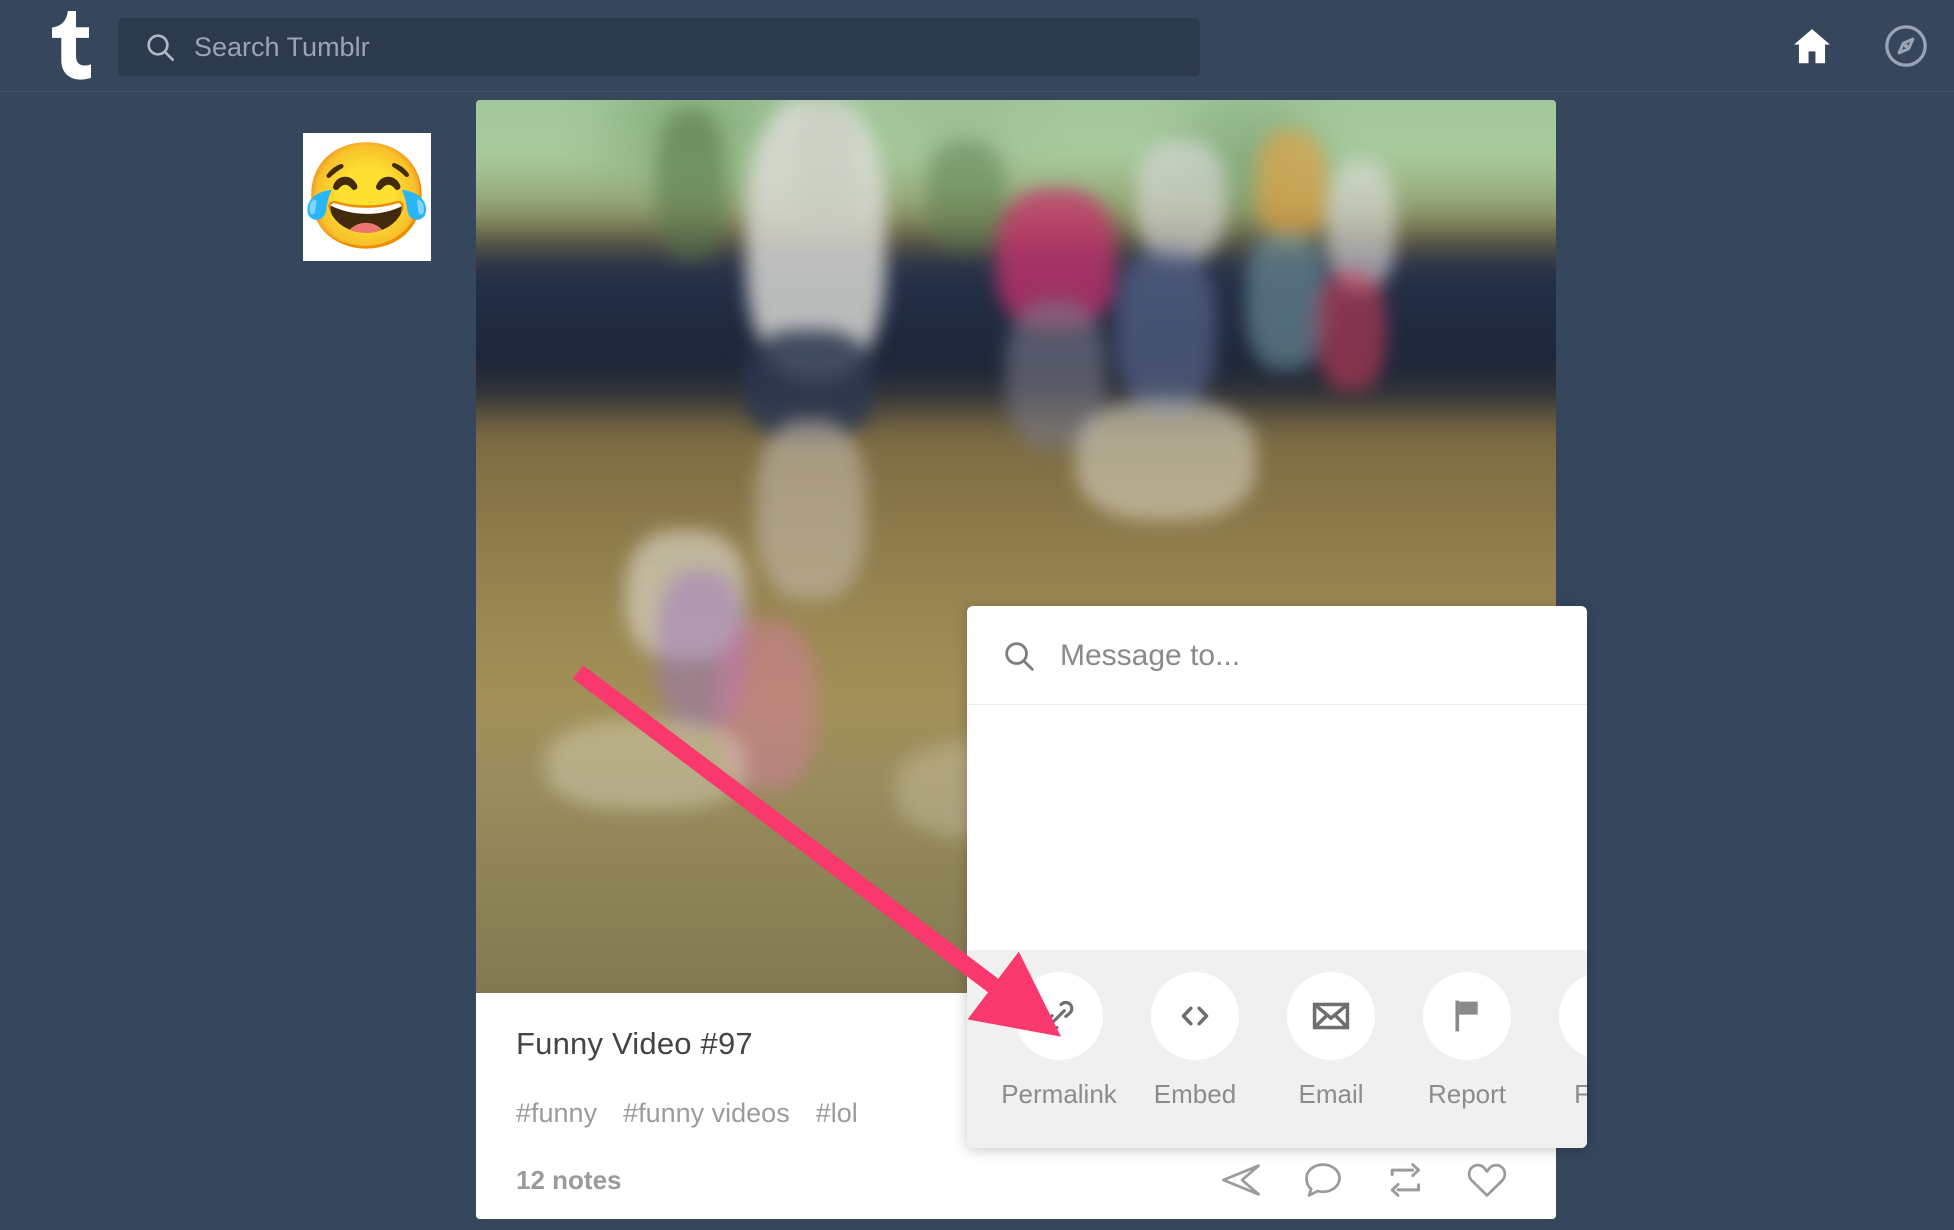 The width and height of the screenshot is (1954, 1230). I want to click on share-icon, so click(1241, 1180).